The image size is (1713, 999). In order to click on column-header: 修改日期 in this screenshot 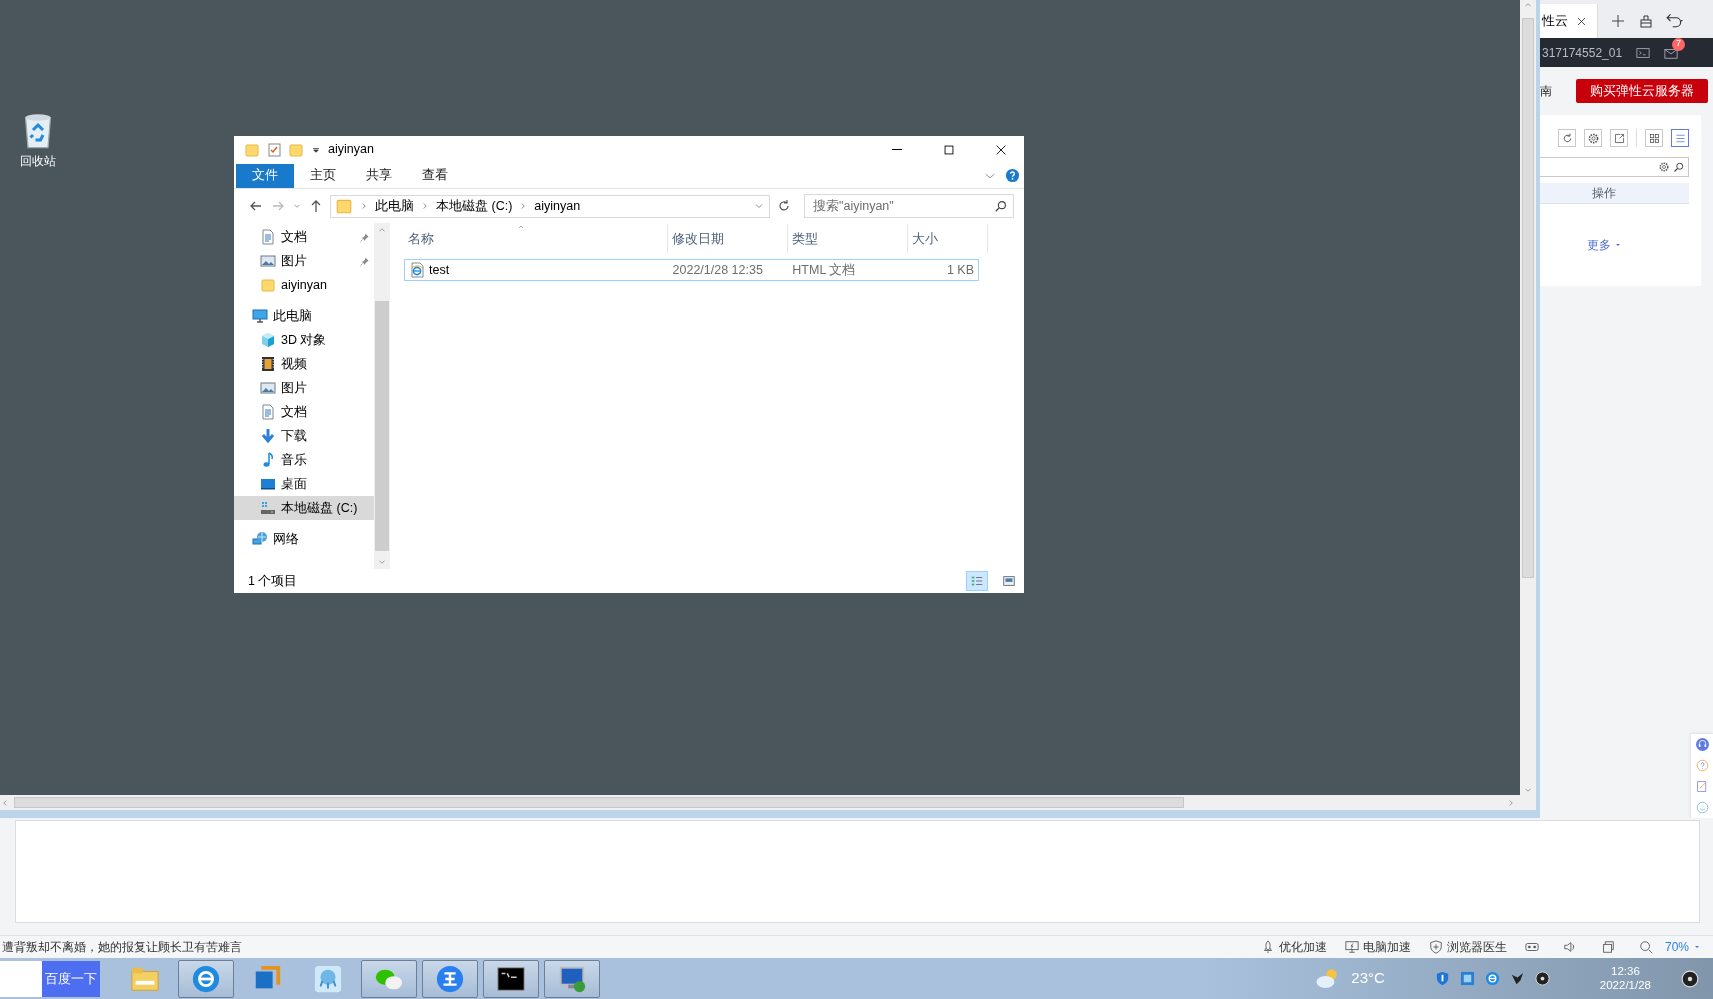, I will do `click(728, 239)`.